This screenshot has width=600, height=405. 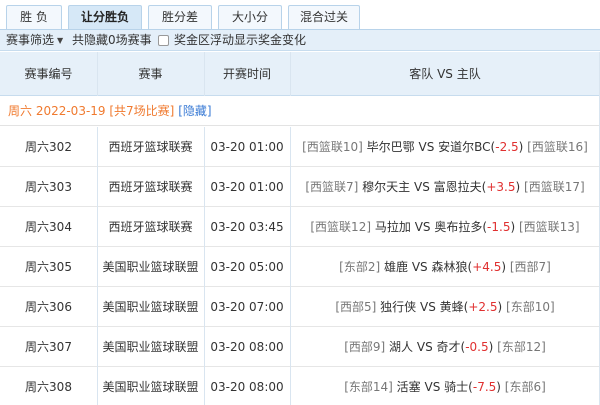 I want to click on kickoff-time: 03-20 03:45, so click(x=247, y=227).